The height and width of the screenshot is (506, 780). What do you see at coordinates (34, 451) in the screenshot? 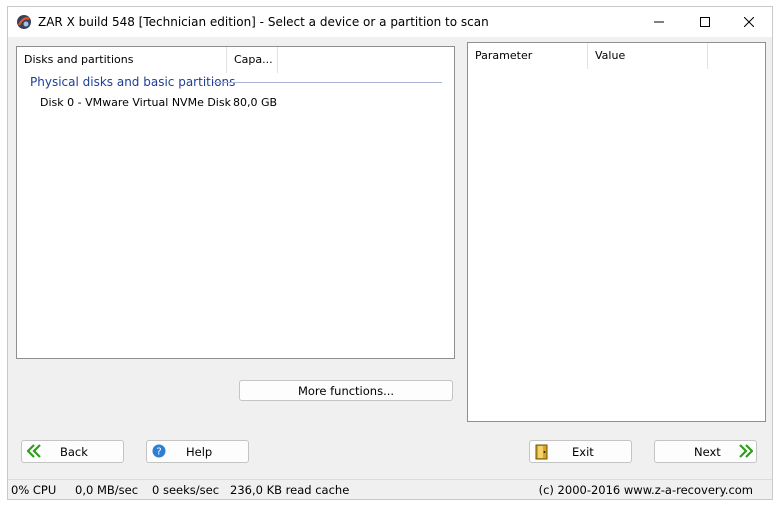
I see `back-arrows-icon` at bounding box center [34, 451].